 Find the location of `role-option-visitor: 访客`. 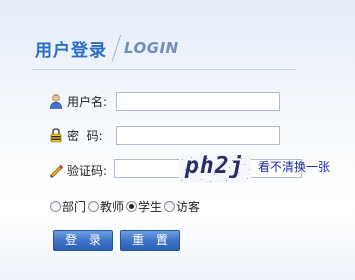

role-option-visitor: 访客 is located at coordinates (182, 206).